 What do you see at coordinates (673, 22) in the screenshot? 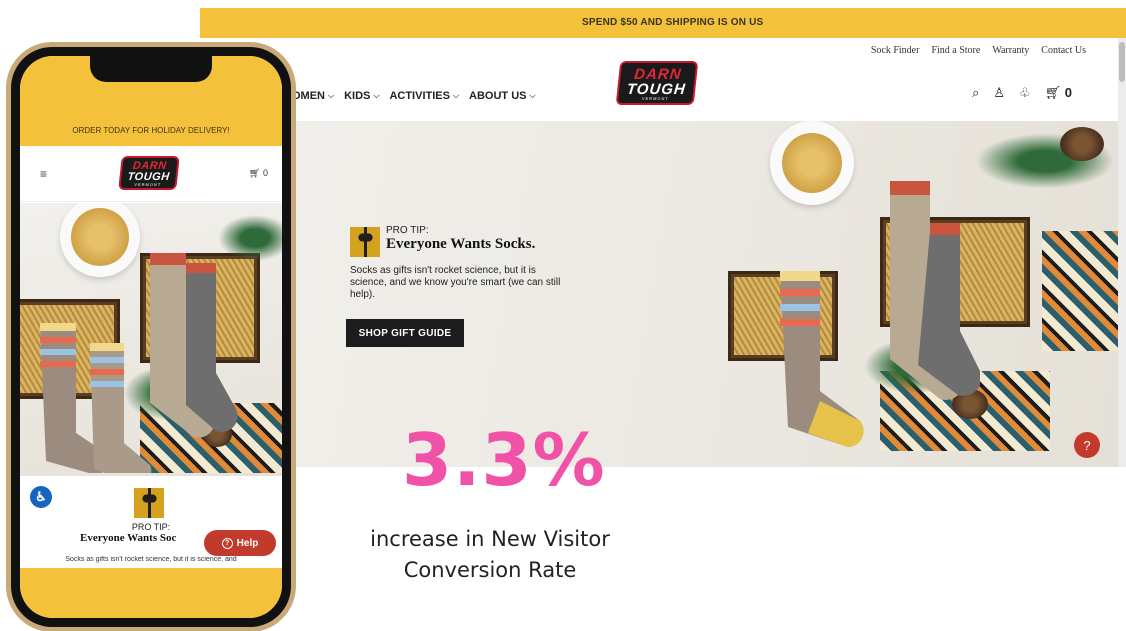
I see `desktop-promo-text: SPEND $50 AND SHIPPING IS ON US` at bounding box center [673, 22].